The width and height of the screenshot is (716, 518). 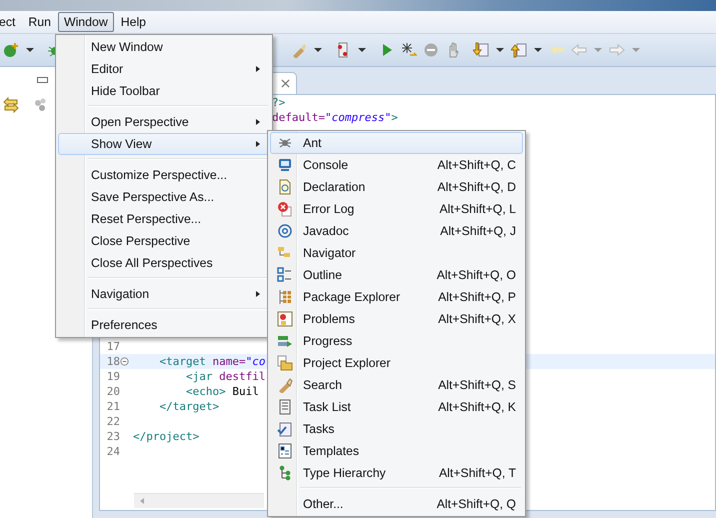 What do you see at coordinates (124, 361) in the screenshot?
I see `collapse-icon` at bounding box center [124, 361].